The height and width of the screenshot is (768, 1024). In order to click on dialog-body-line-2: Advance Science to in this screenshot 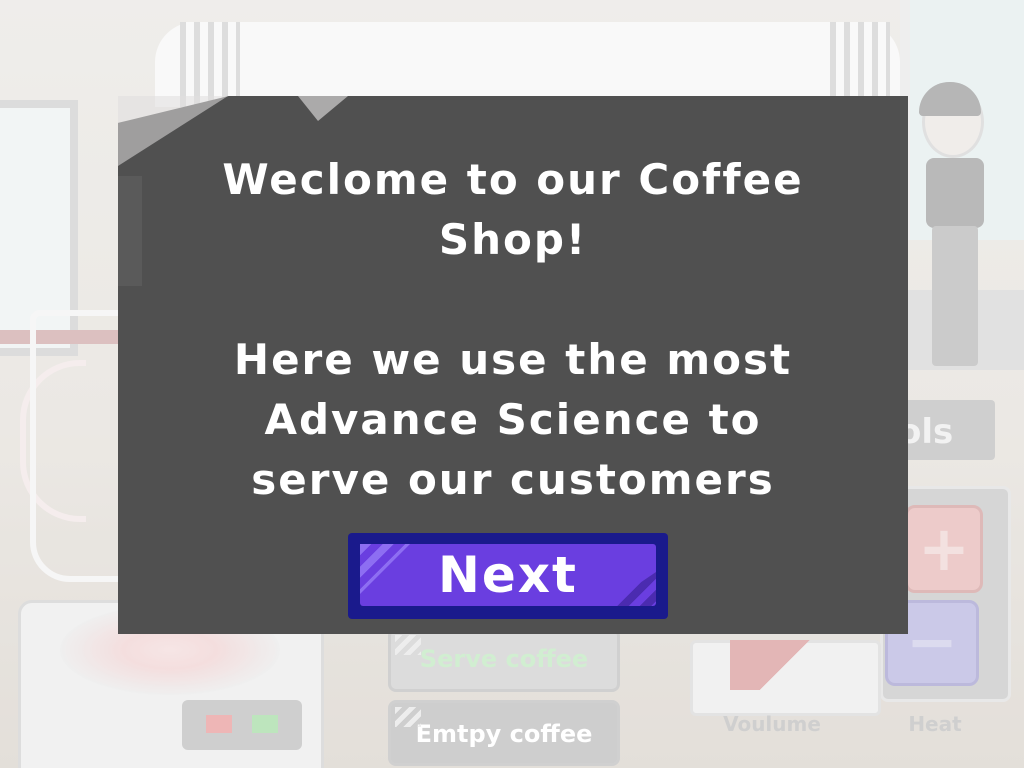, I will do `click(513, 419)`.